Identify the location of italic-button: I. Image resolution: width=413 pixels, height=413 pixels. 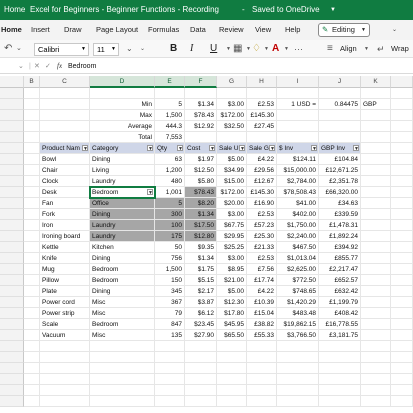
(191, 49).